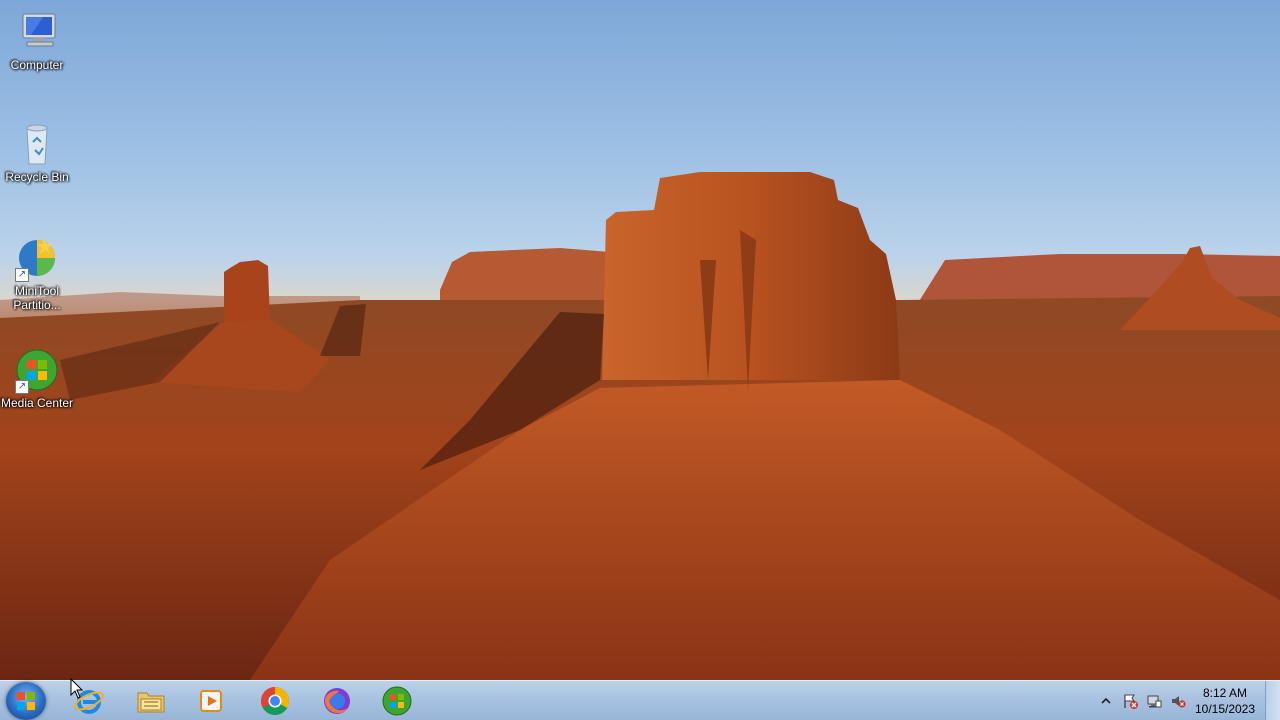 The width and height of the screenshot is (1280, 720). I want to click on taskbar-media-player-button, so click(211, 701).